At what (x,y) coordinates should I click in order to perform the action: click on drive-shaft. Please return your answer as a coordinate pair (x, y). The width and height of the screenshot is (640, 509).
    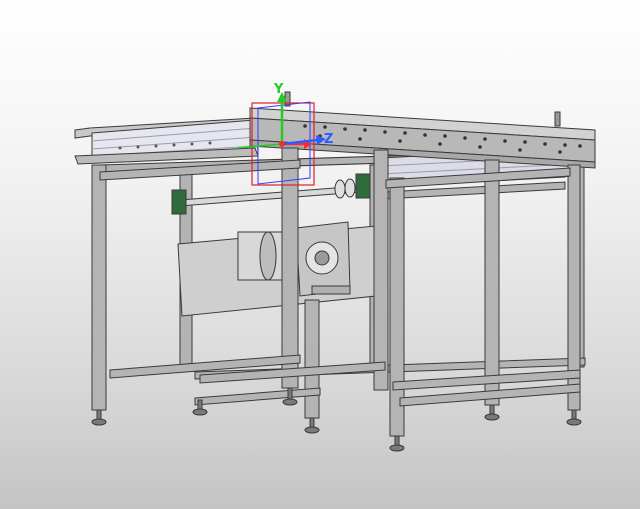
    Looking at the image, I should click on (271, 194).